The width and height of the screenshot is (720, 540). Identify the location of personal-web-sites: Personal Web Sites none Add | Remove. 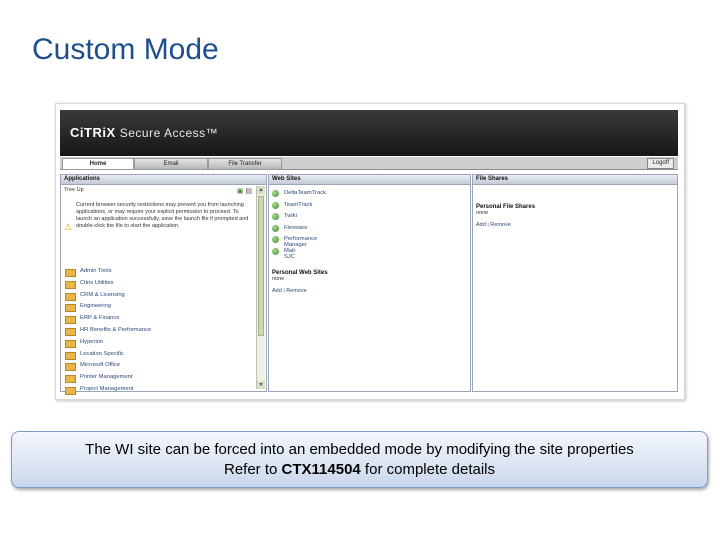
(300, 282).